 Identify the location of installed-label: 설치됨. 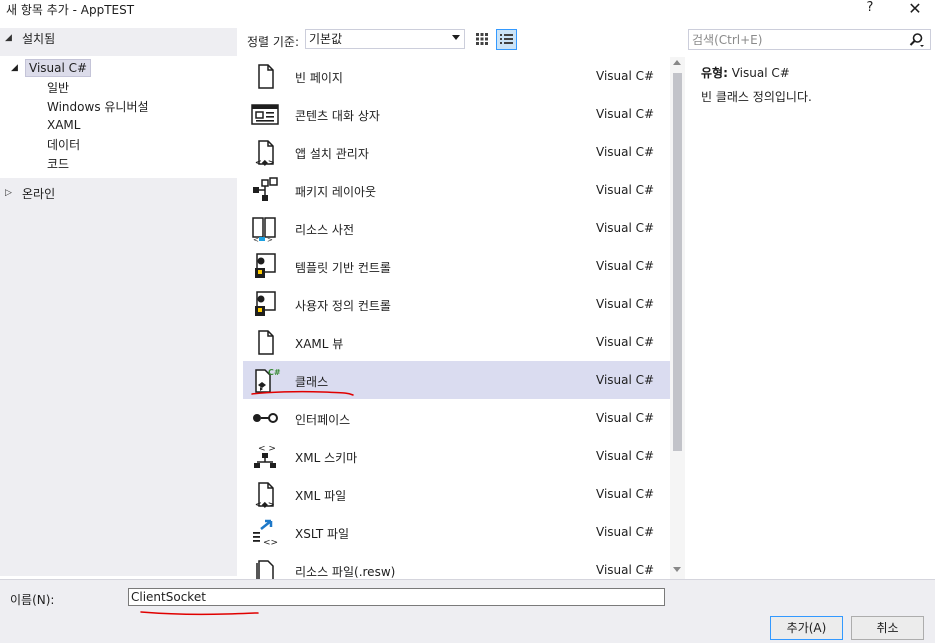
(39, 38).